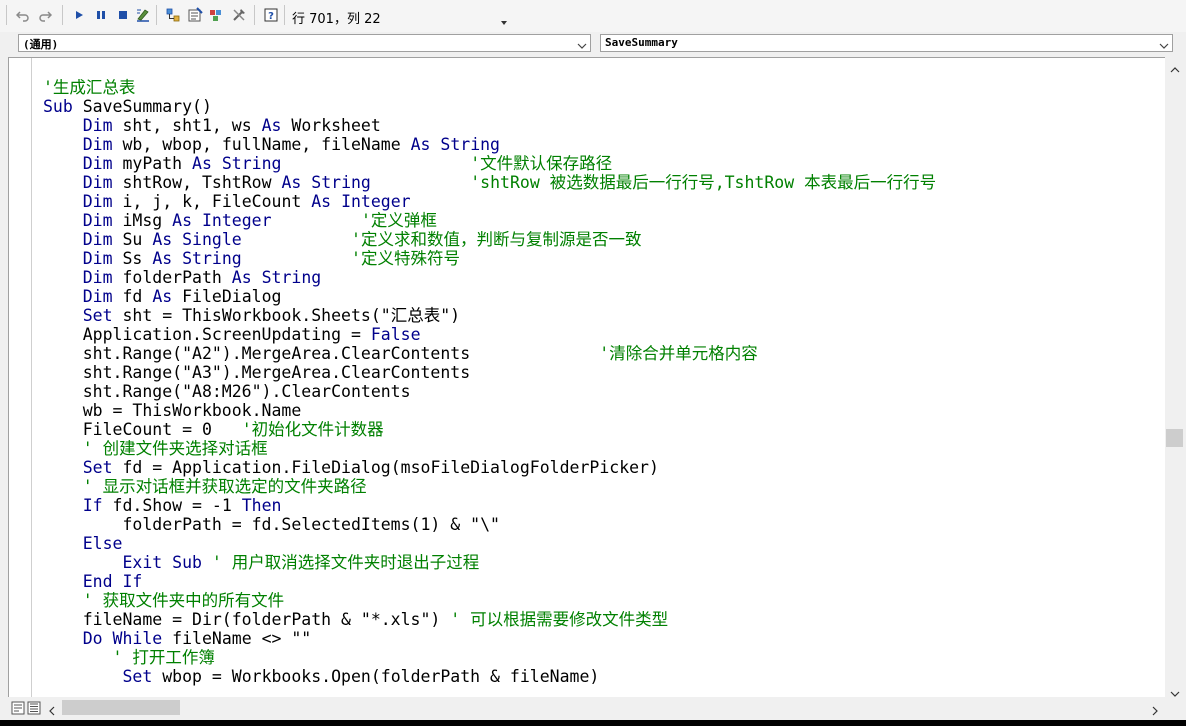 This screenshot has width=1186, height=726. I want to click on code-comment: ' 可以根据需要修改文件类型, so click(559, 619).